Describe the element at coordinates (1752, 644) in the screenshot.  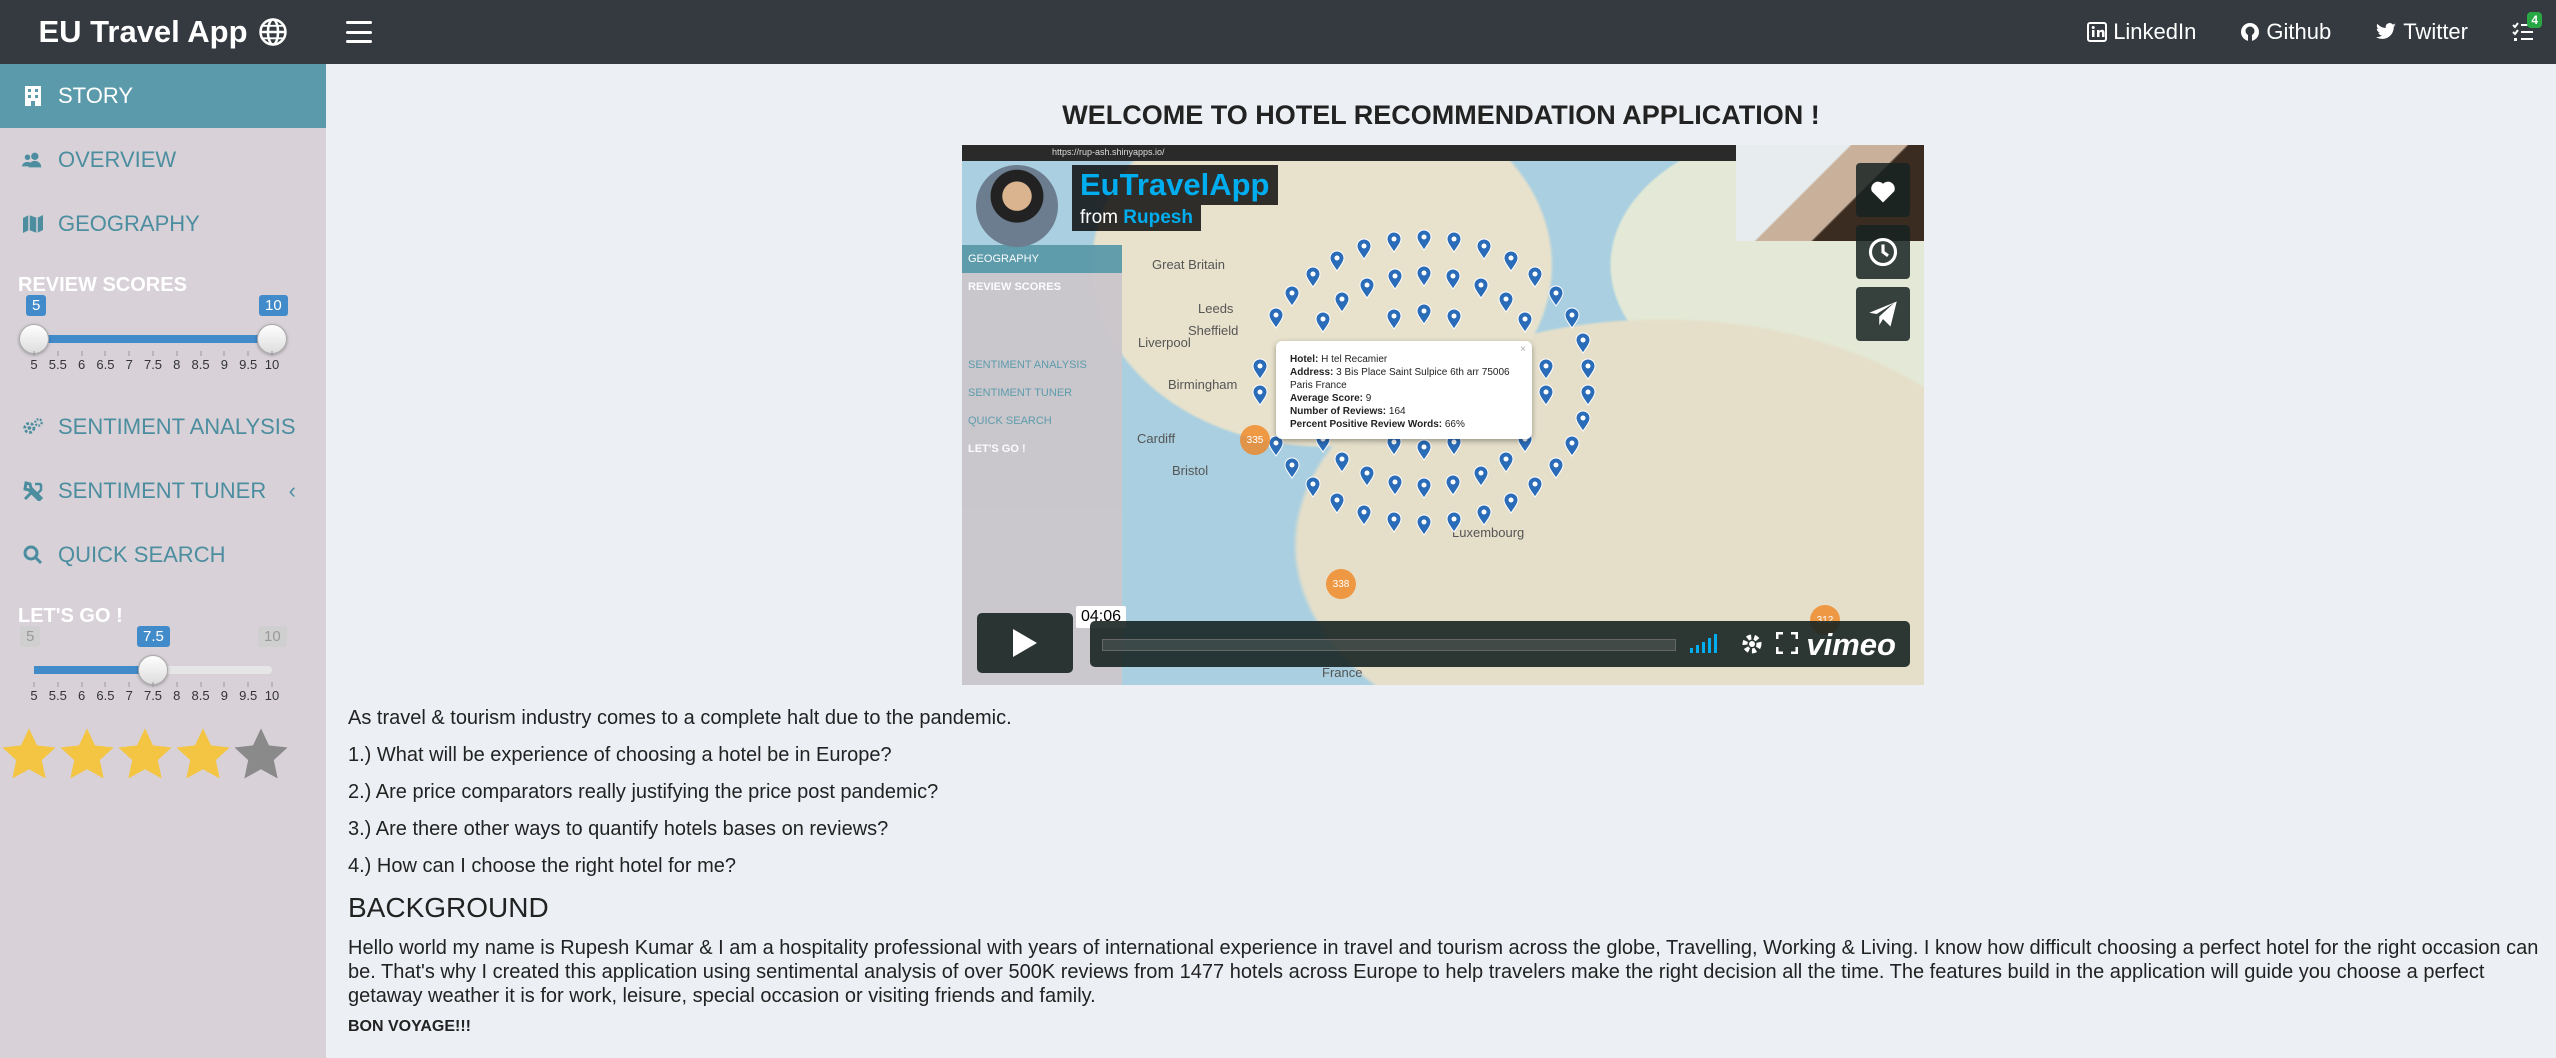
I see `settings-icon` at that location.